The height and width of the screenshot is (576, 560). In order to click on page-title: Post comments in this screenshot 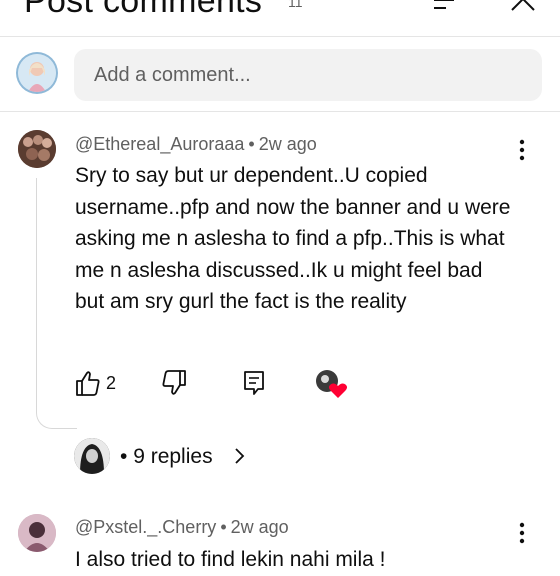, I will do `click(143, 10)`.